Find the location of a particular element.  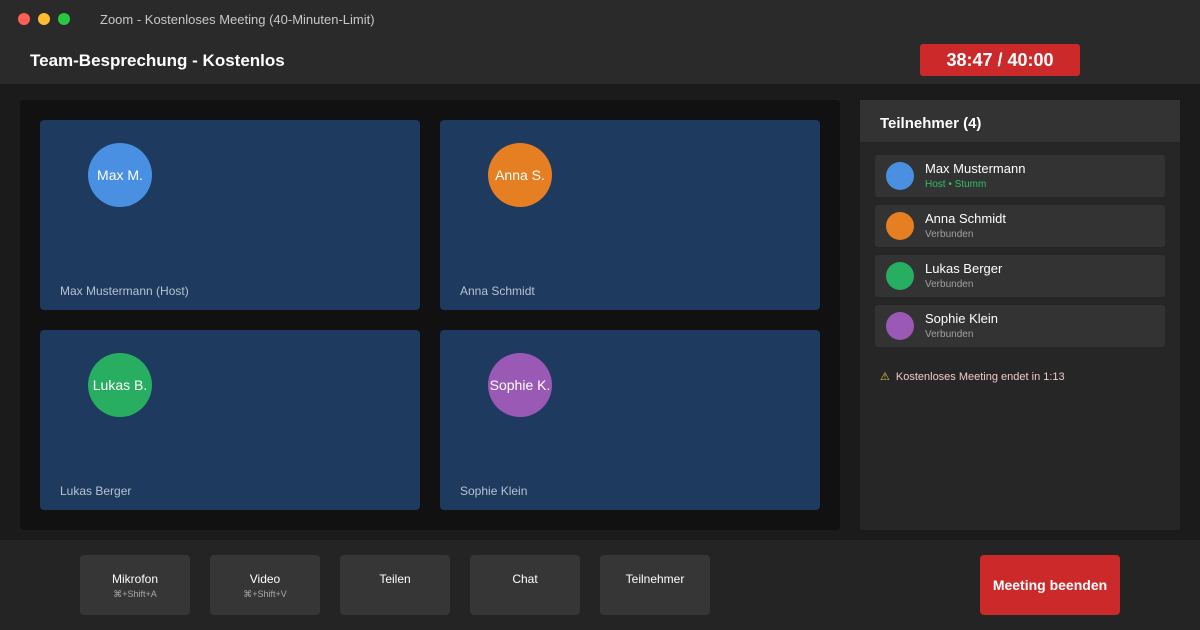

video-button: Video ⌘+Shift+V is located at coordinates (265, 585).